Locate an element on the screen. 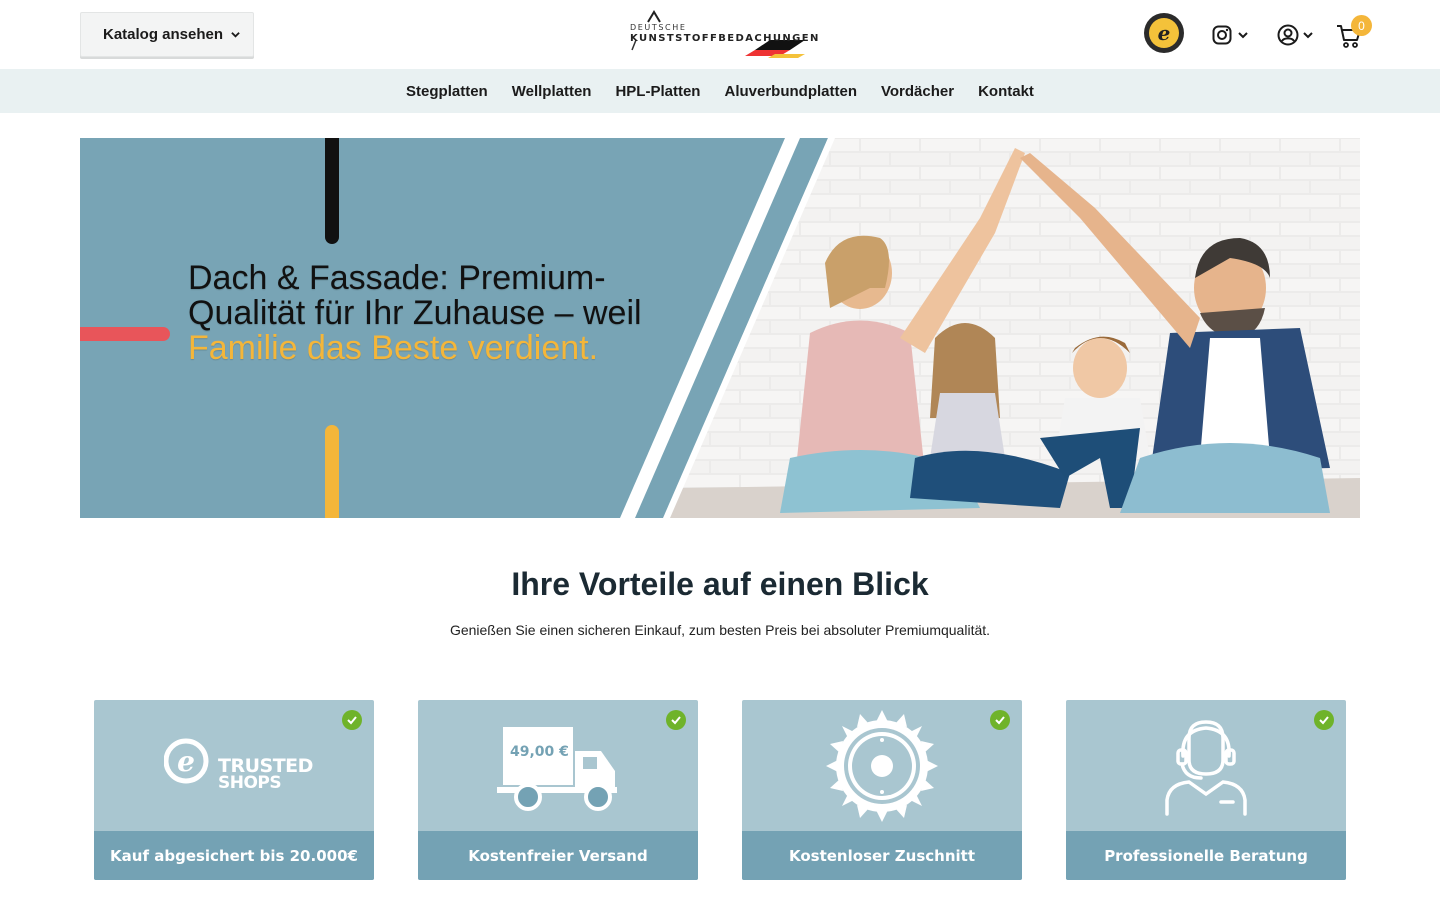  account-menu is located at coordinates (1297, 35).